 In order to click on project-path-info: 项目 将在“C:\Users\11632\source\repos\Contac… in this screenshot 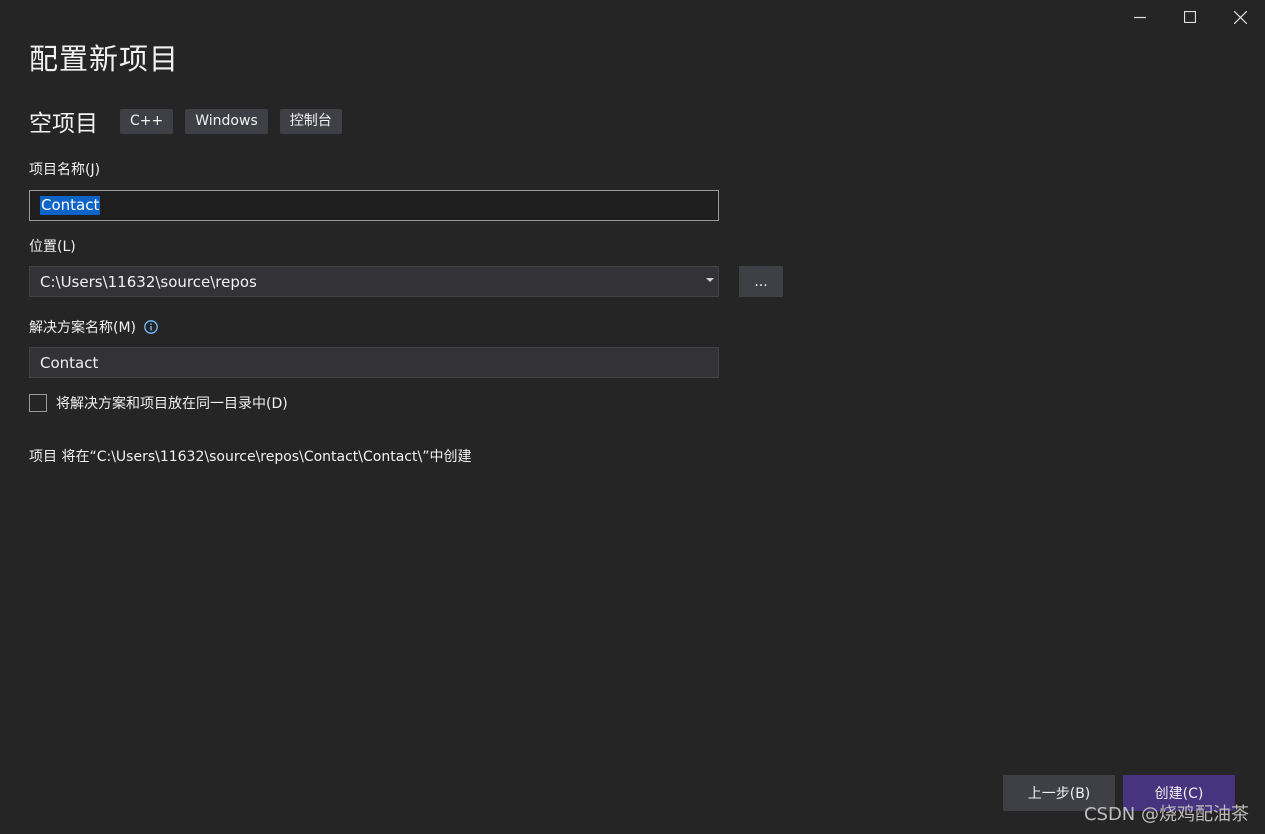, I will do `click(250, 457)`.